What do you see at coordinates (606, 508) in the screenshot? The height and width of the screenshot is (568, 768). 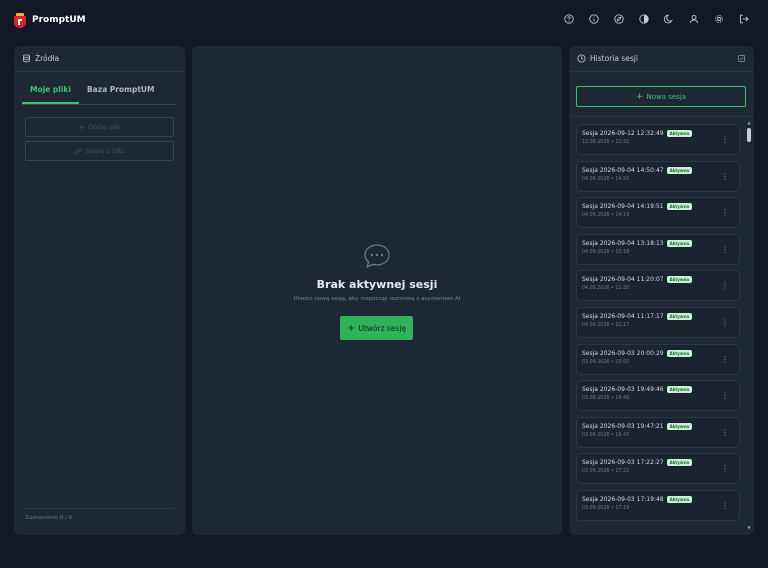 I see `session-date: 03.09.2026 • 17:19` at bounding box center [606, 508].